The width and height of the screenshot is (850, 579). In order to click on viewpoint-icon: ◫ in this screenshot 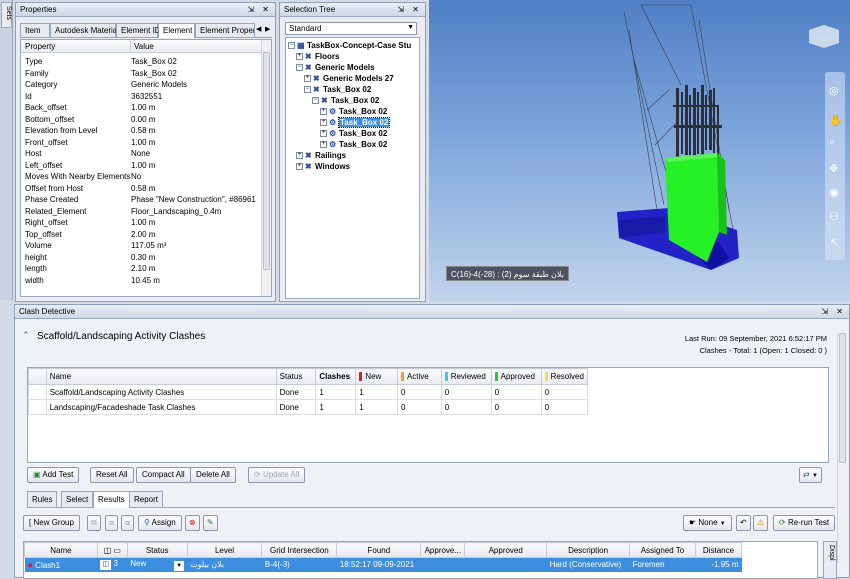, I will do `click(106, 565)`.